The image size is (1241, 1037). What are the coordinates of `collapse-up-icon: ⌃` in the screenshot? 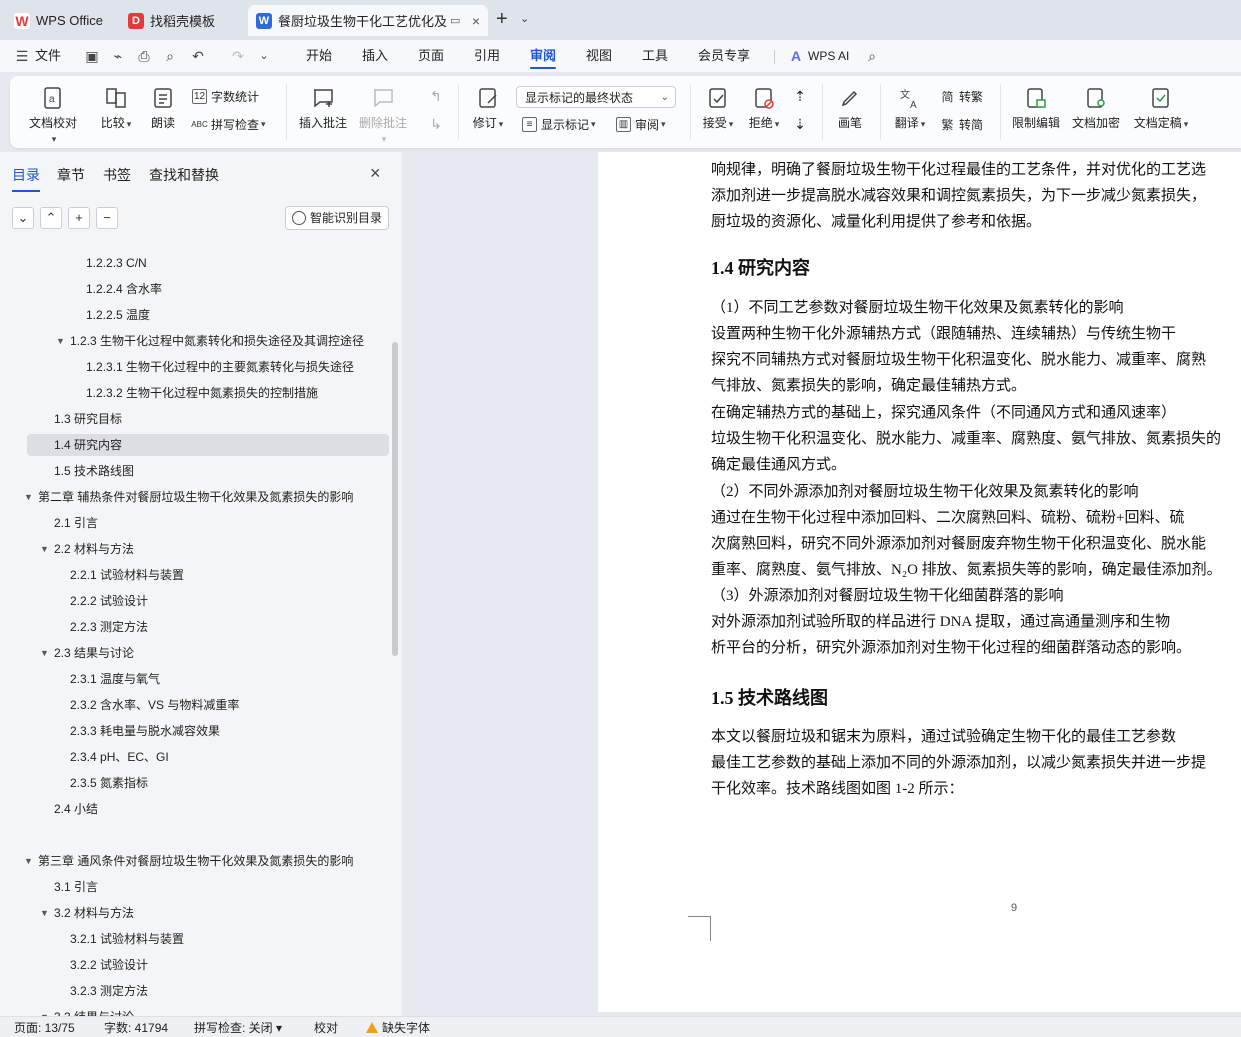 It's located at (51, 218).